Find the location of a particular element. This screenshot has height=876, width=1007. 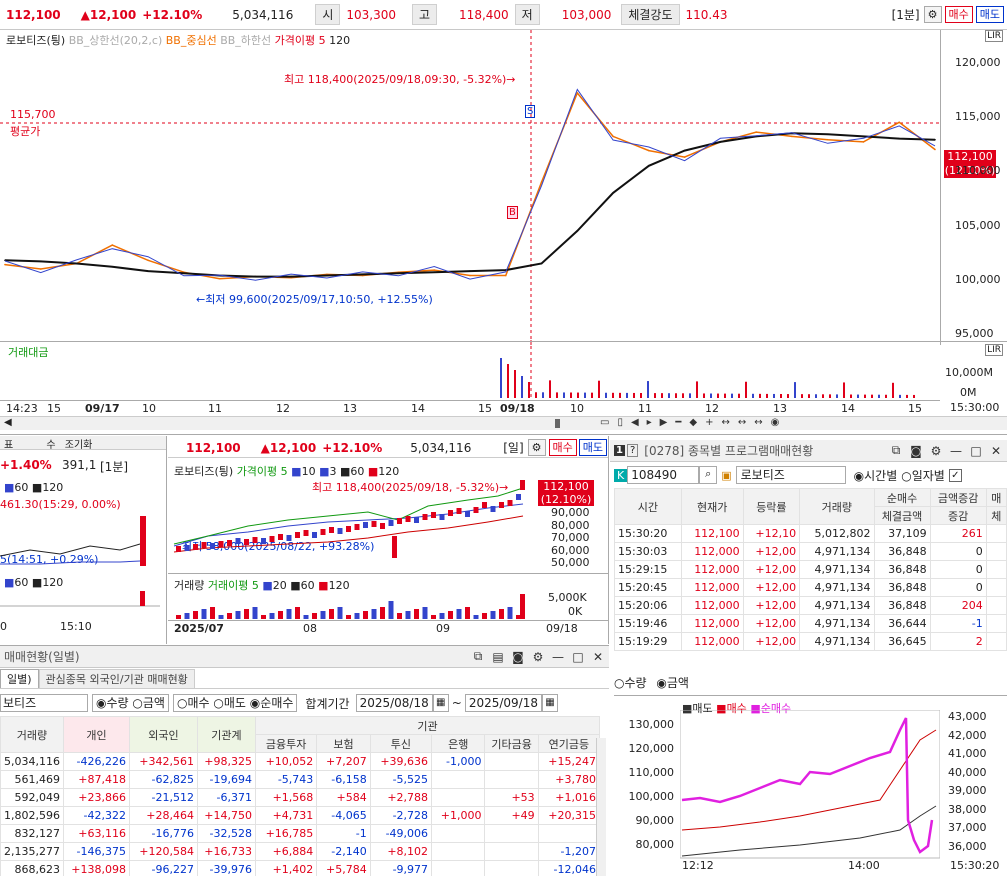

radio-hourly: ◉시간별 is located at coordinates (876, 475).